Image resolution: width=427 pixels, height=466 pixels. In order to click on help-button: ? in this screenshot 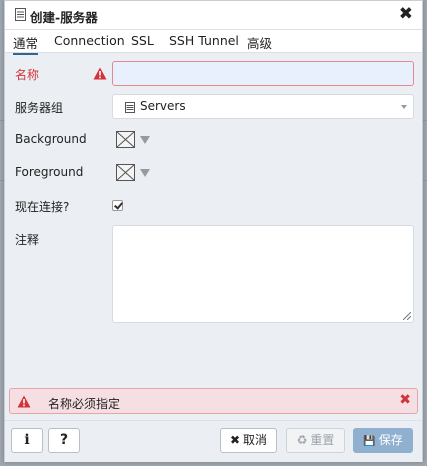, I will do `click(64, 440)`.